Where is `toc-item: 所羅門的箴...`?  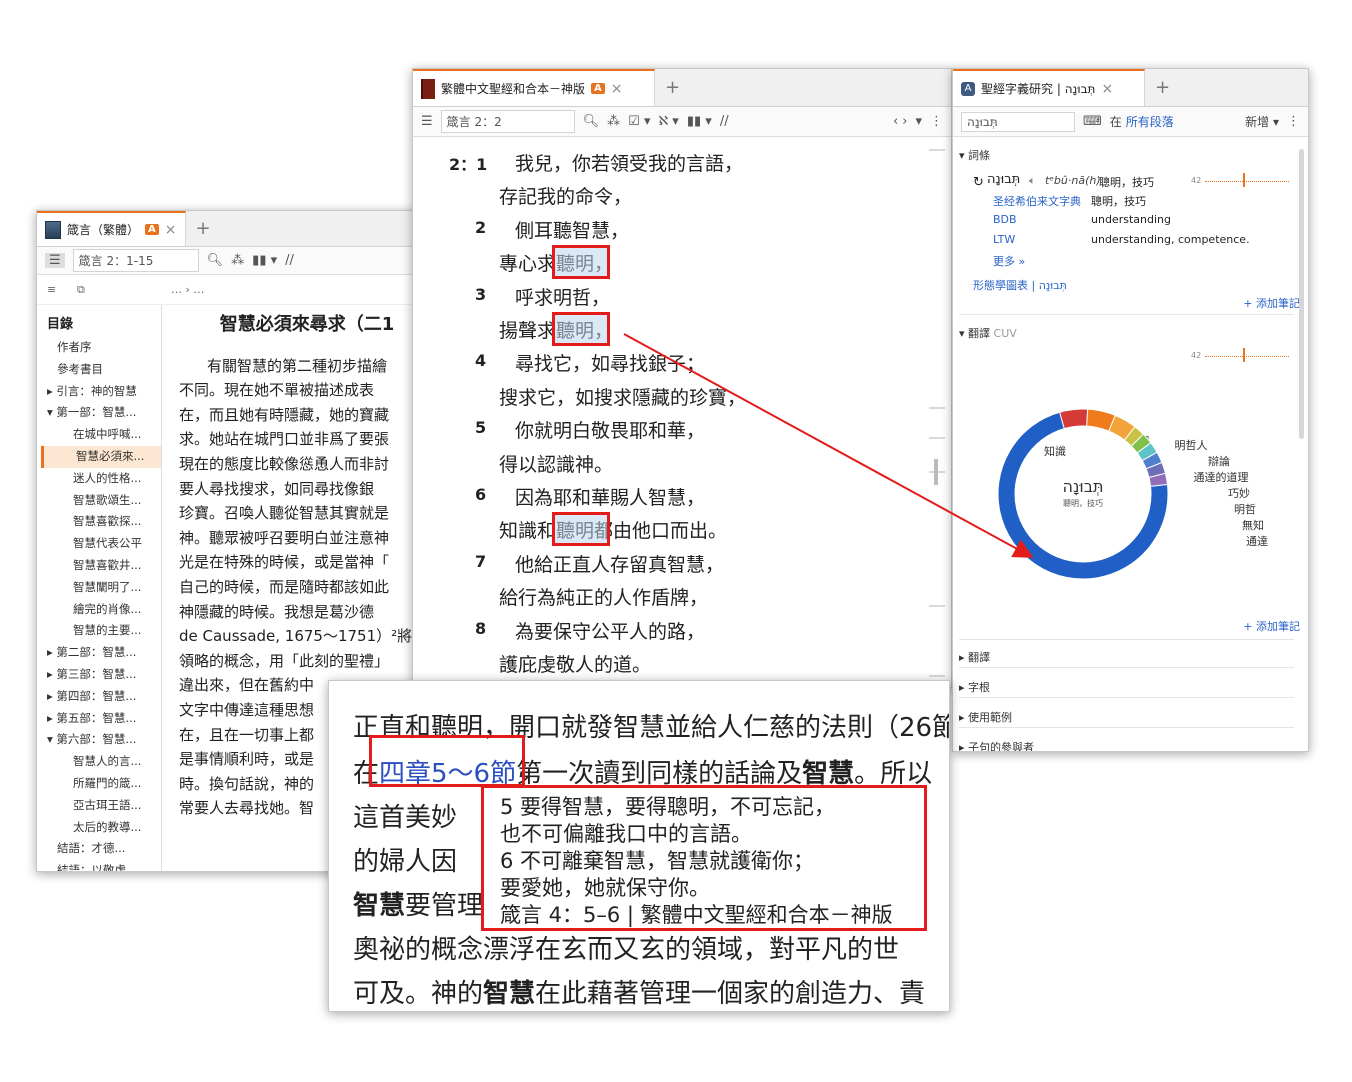 toc-item: 所羅門的箴... is located at coordinates (101, 784).